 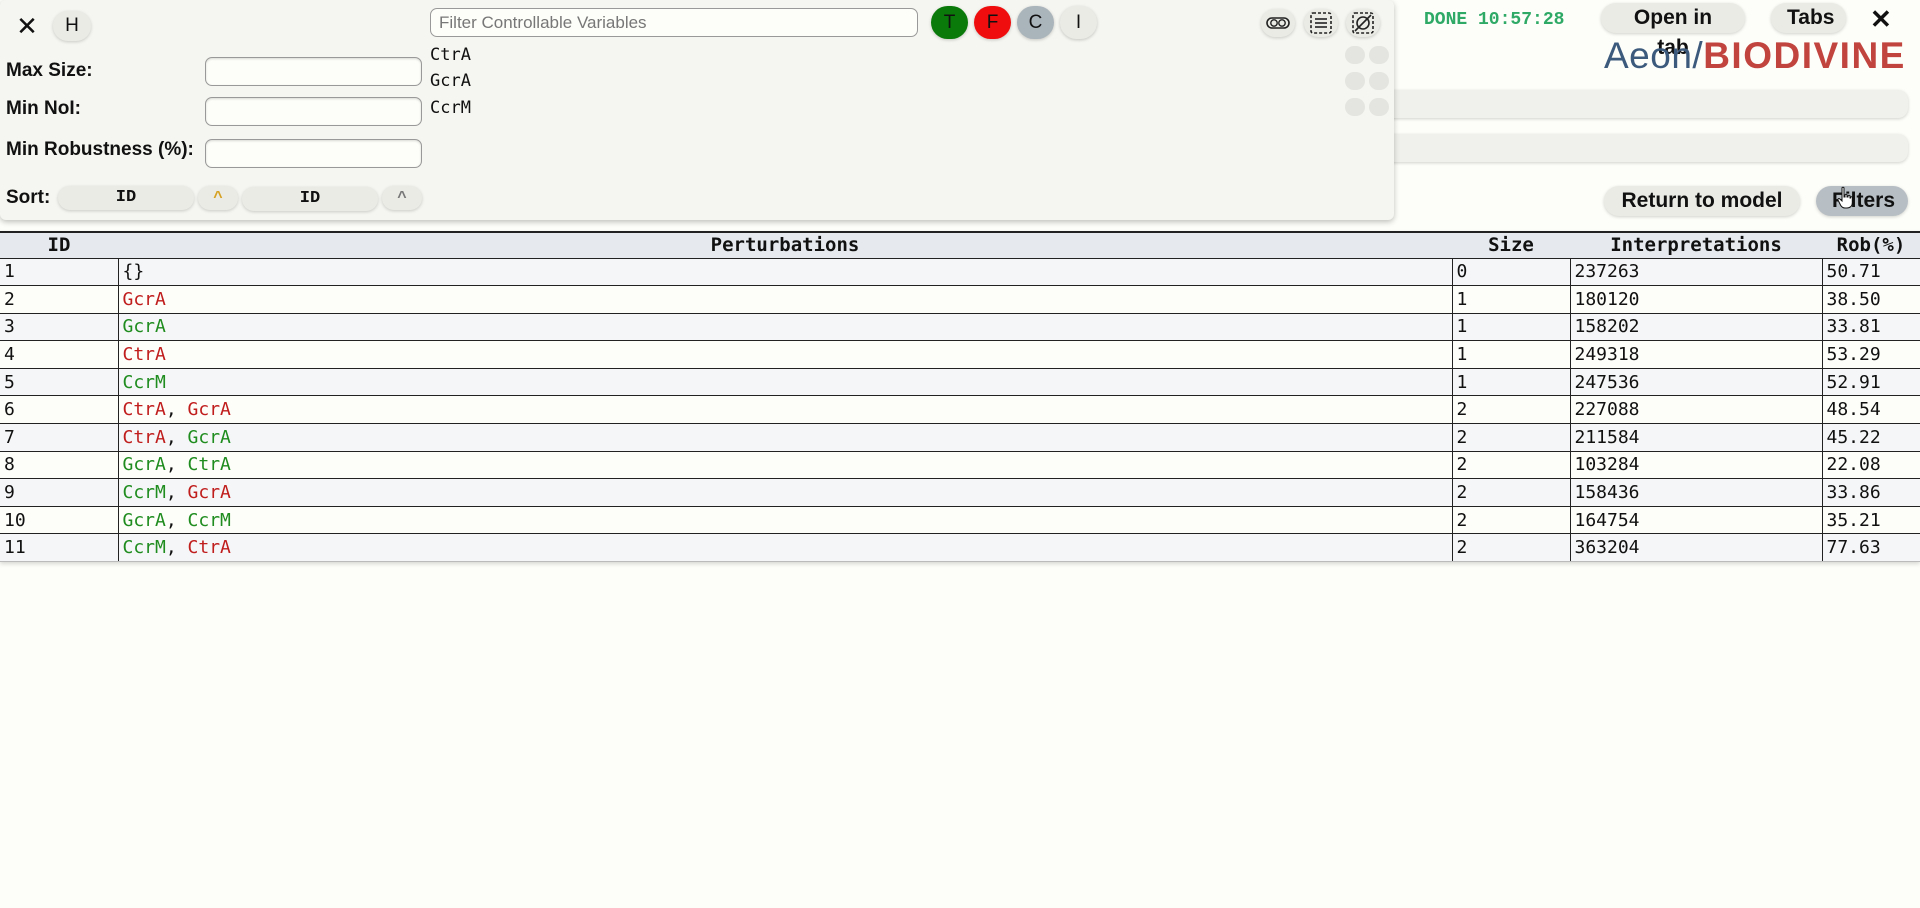 What do you see at coordinates (1695, 437) in the screenshot?
I see `cell-interpretations: 211584` at bounding box center [1695, 437].